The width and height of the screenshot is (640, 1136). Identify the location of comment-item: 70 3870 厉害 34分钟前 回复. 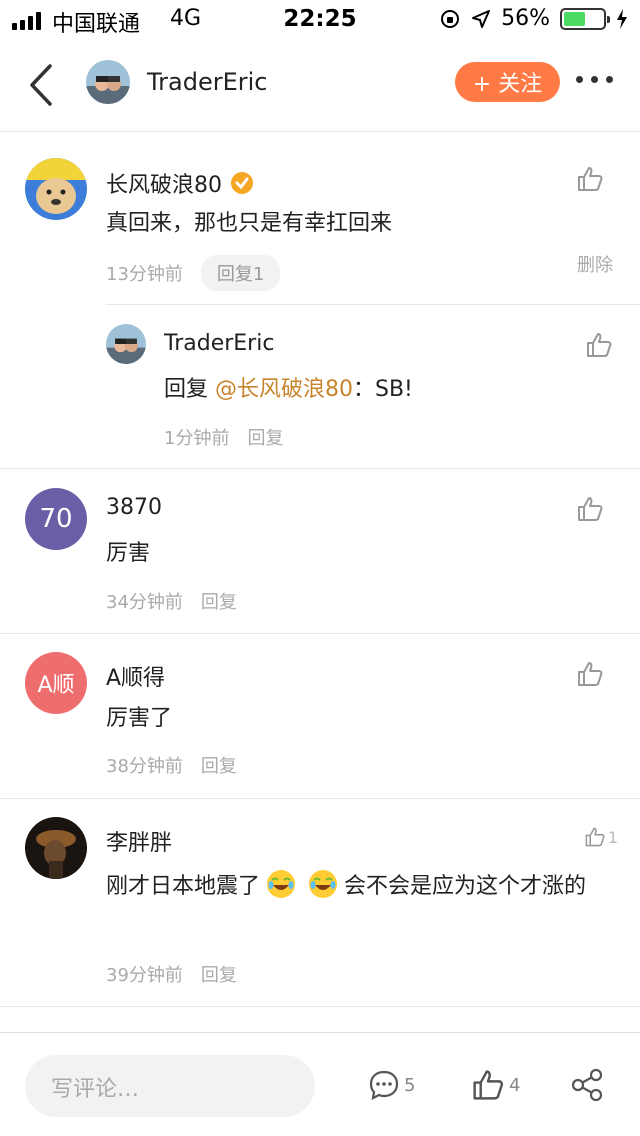
(320, 551).